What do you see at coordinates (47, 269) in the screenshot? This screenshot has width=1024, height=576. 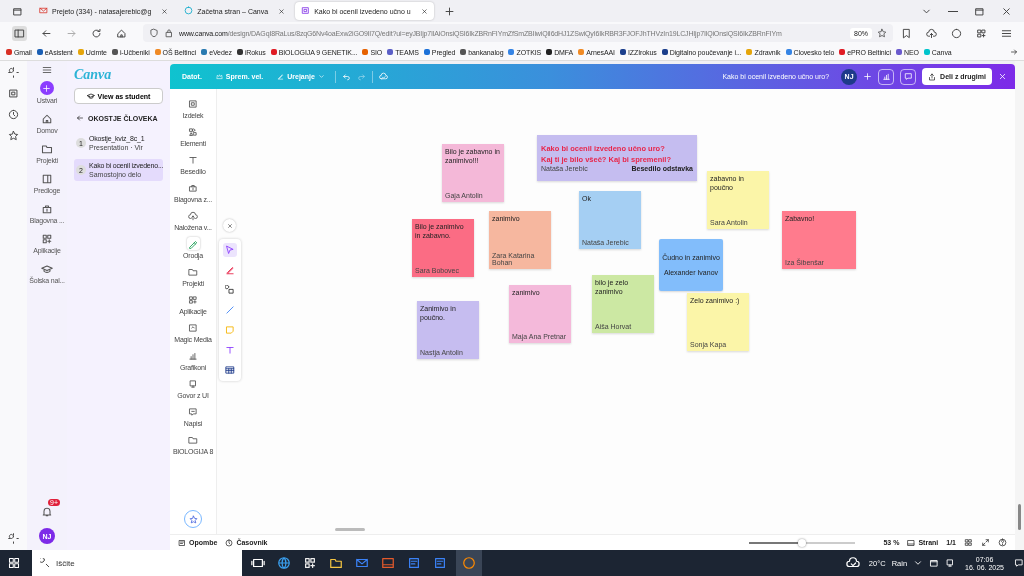 I see `school-icon` at bounding box center [47, 269].